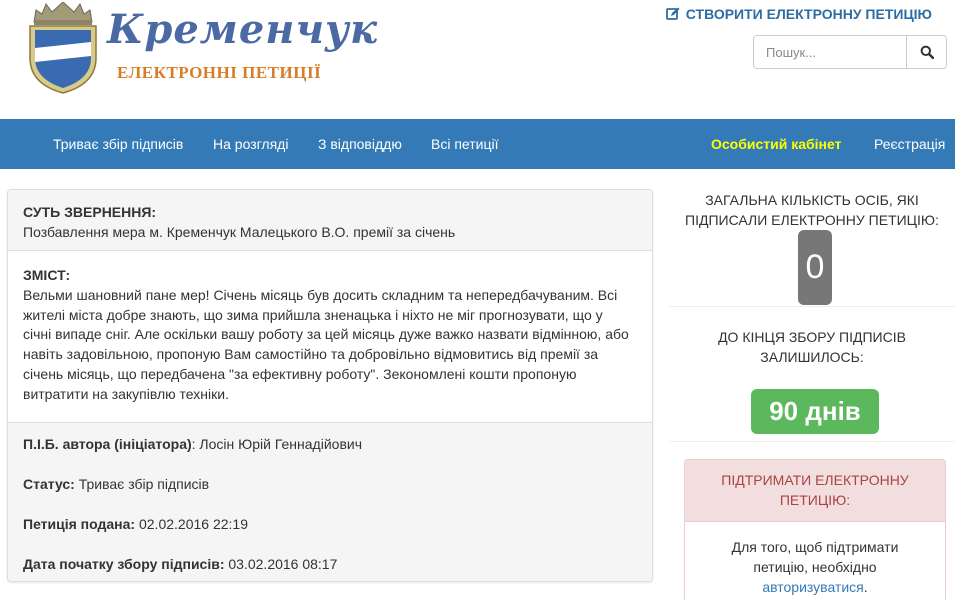 Image resolution: width=955 pixels, height=600 pixels. What do you see at coordinates (118, 144) in the screenshot?
I see `nav-collecting-signatures: Триває збір підписів` at bounding box center [118, 144].